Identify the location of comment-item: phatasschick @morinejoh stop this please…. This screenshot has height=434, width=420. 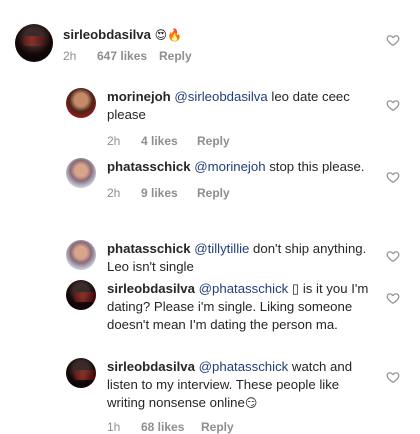
(221, 179).